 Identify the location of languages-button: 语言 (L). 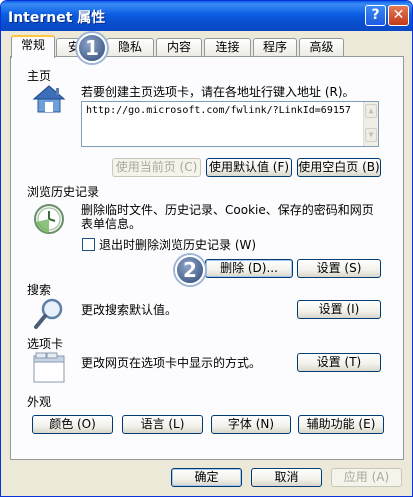
(162, 424).